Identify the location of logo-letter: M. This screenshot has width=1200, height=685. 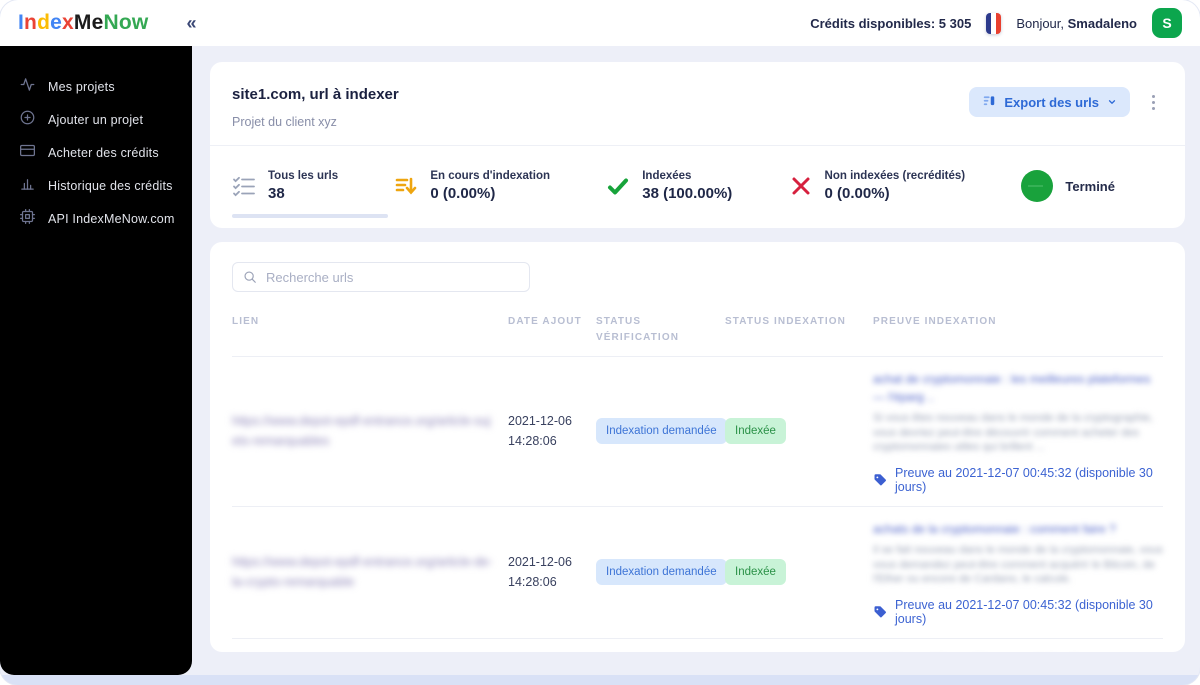
(82, 22).